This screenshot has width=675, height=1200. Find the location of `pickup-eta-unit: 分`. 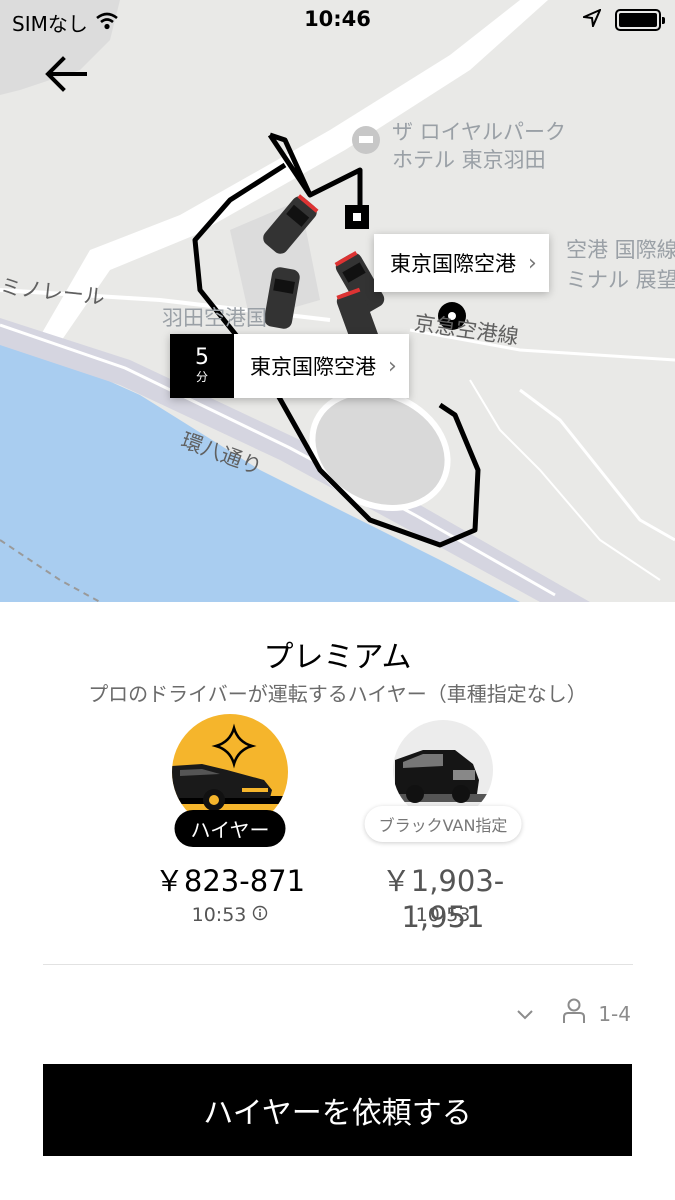

pickup-eta-unit: 分 is located at coordinates (201, 377).